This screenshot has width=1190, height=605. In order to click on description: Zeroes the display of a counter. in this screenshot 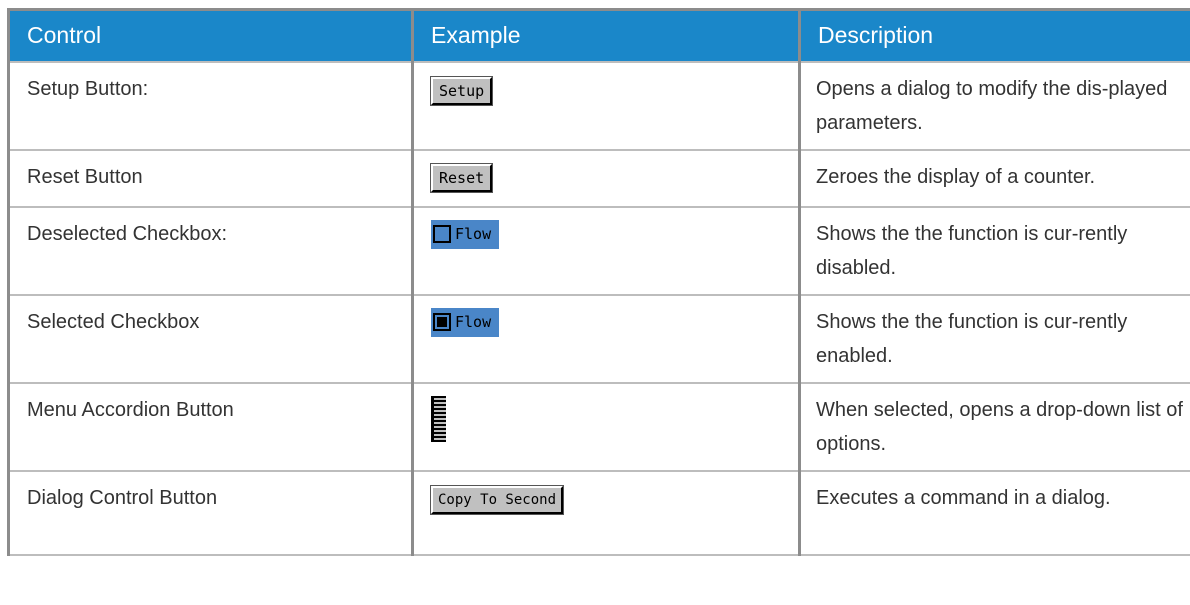, I will do `click(994, 178)`.